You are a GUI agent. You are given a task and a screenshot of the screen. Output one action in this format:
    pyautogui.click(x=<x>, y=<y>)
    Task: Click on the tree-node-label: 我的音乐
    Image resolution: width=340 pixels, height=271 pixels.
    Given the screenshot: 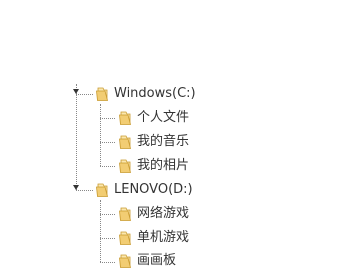 What is the action you would take?
    pyautogui.click(x=163, y=141)
    